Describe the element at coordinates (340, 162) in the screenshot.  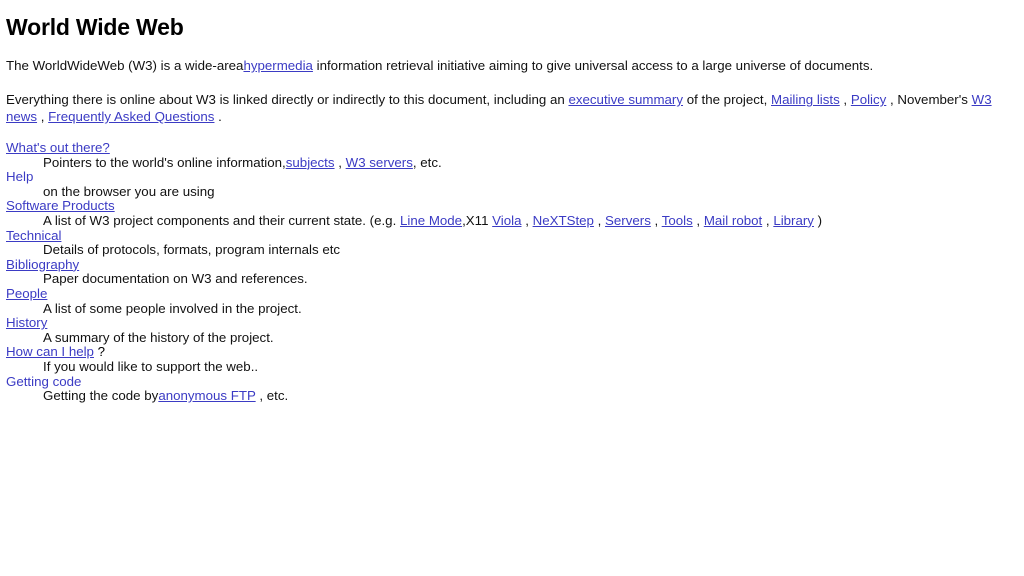
I see `desc-sep: ,` at that location.